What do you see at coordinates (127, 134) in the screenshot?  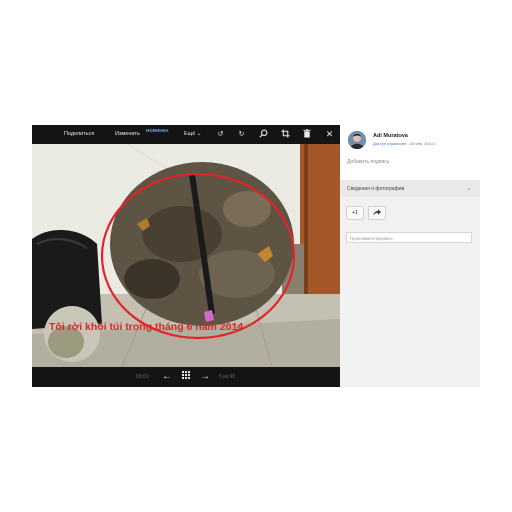 I see `edit-button: Изменить` at bounding box center [127, 134].